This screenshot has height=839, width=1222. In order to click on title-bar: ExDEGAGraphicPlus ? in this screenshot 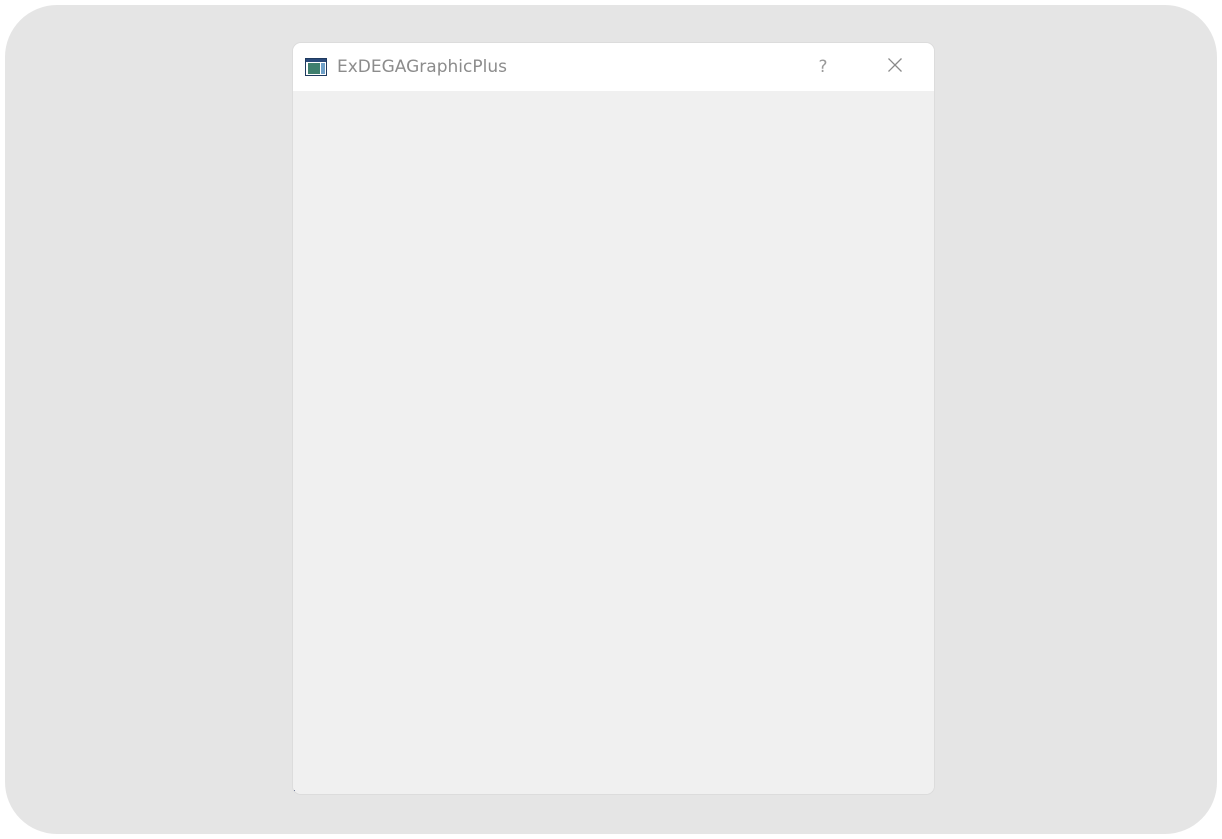, I will do `click(613, 67)`.